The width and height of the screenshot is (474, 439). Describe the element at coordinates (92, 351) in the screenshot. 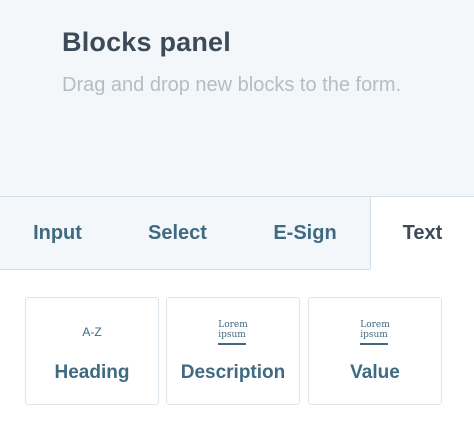

I see `block-heading: A-Z Heading` at that location.